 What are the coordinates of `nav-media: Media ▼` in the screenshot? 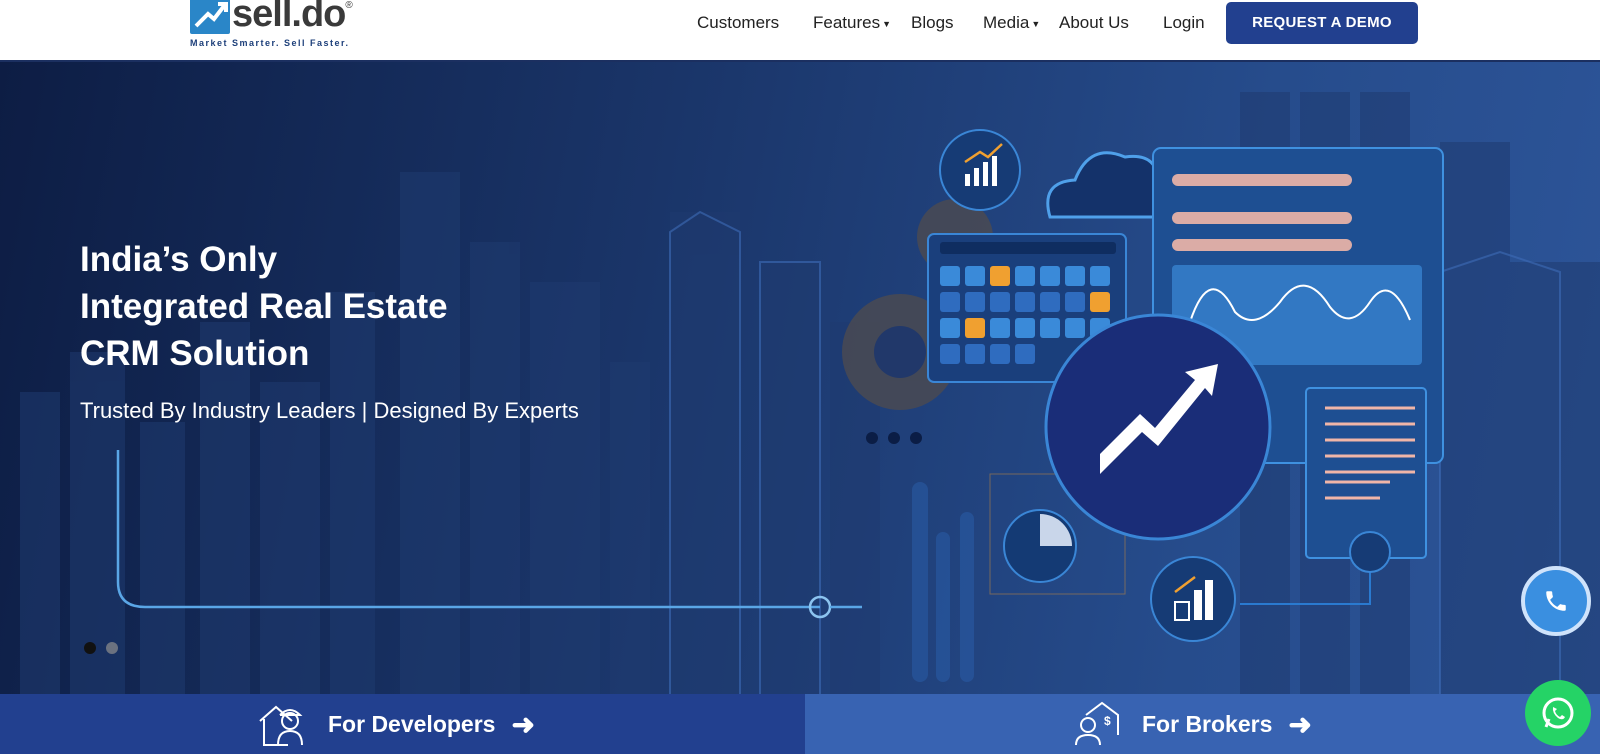 It's located at (1011, 23).